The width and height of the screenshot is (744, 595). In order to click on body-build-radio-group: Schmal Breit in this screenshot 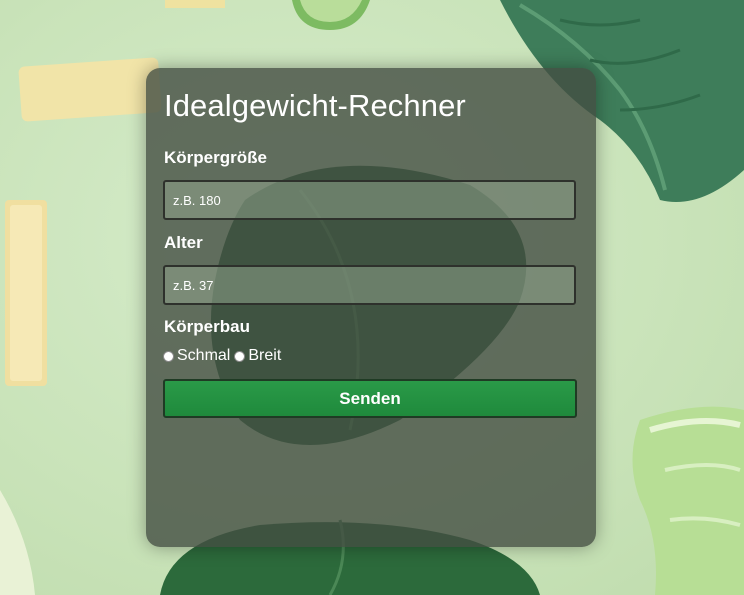, I will do `click(224, 356)`.